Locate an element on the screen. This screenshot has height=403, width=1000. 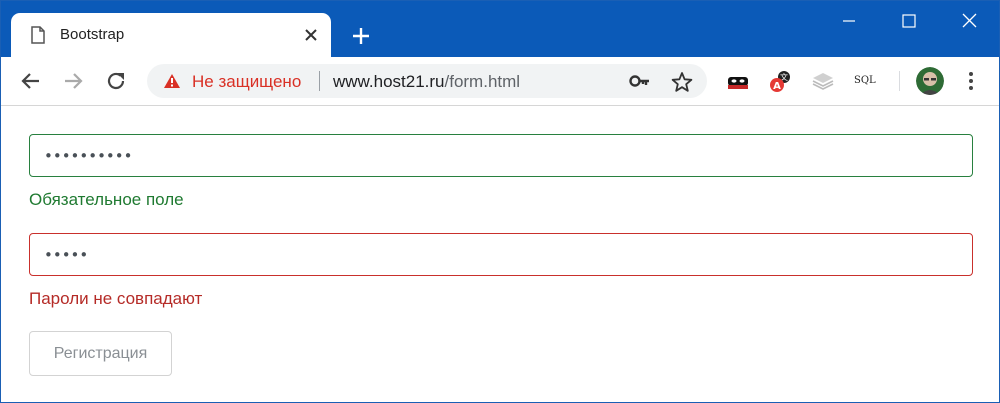
forward-arrow-icon is located at coordinates (73, 81).